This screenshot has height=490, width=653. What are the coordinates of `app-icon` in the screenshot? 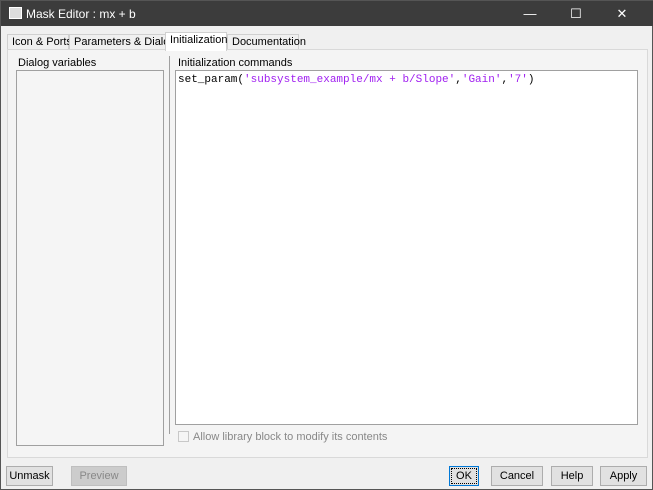 It's located at (15, 13).